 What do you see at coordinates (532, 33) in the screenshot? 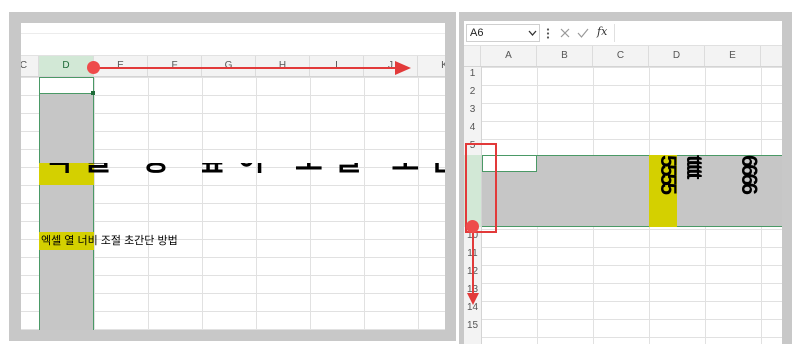
I see `chevron-down-icon` at bounding box center [532, 33].